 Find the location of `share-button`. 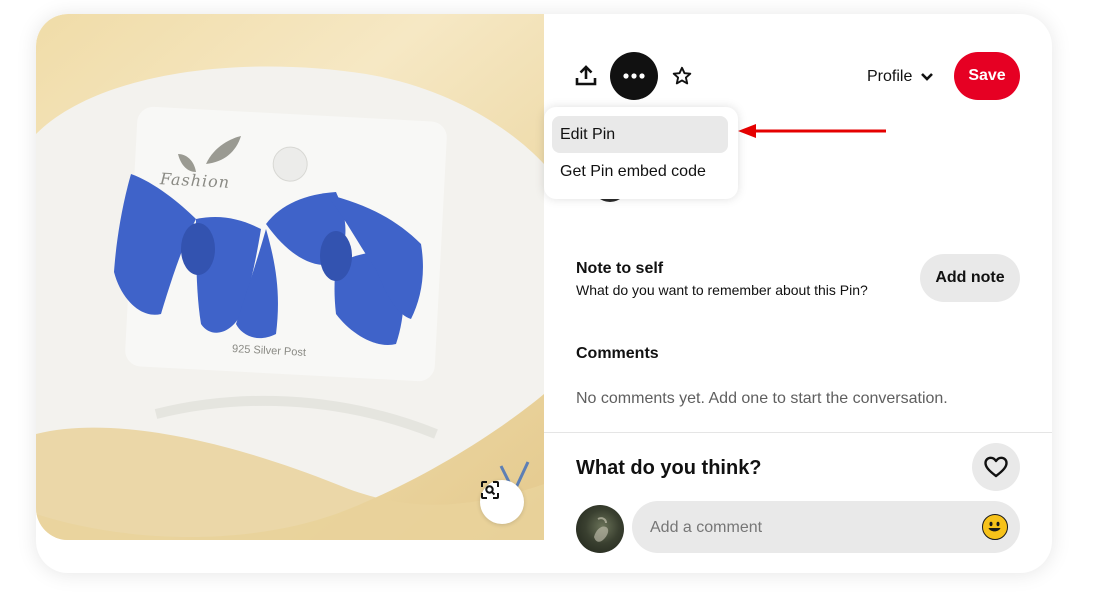

share-button is located at coordinates (586, 76).